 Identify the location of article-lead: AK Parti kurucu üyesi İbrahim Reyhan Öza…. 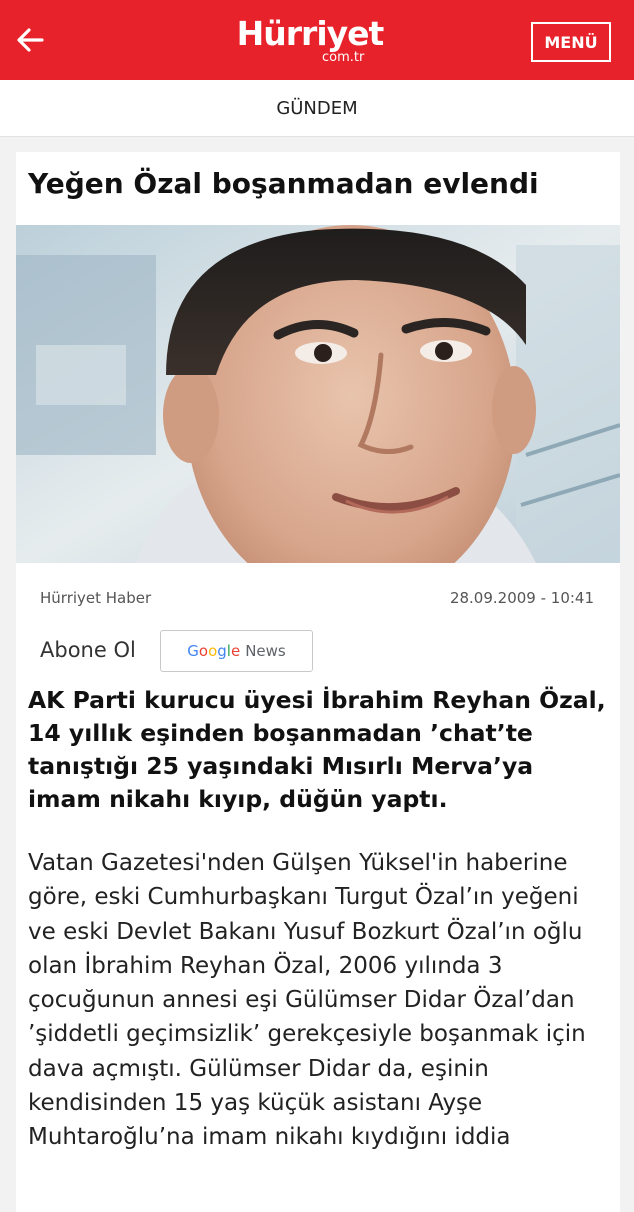
(317, 749).